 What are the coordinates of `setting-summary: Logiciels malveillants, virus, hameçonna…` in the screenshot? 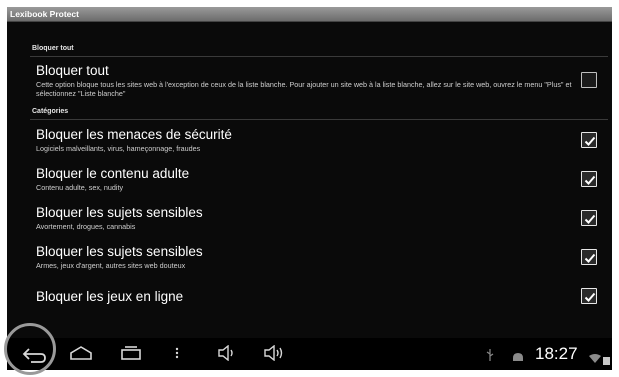 It's located at (118, 148).